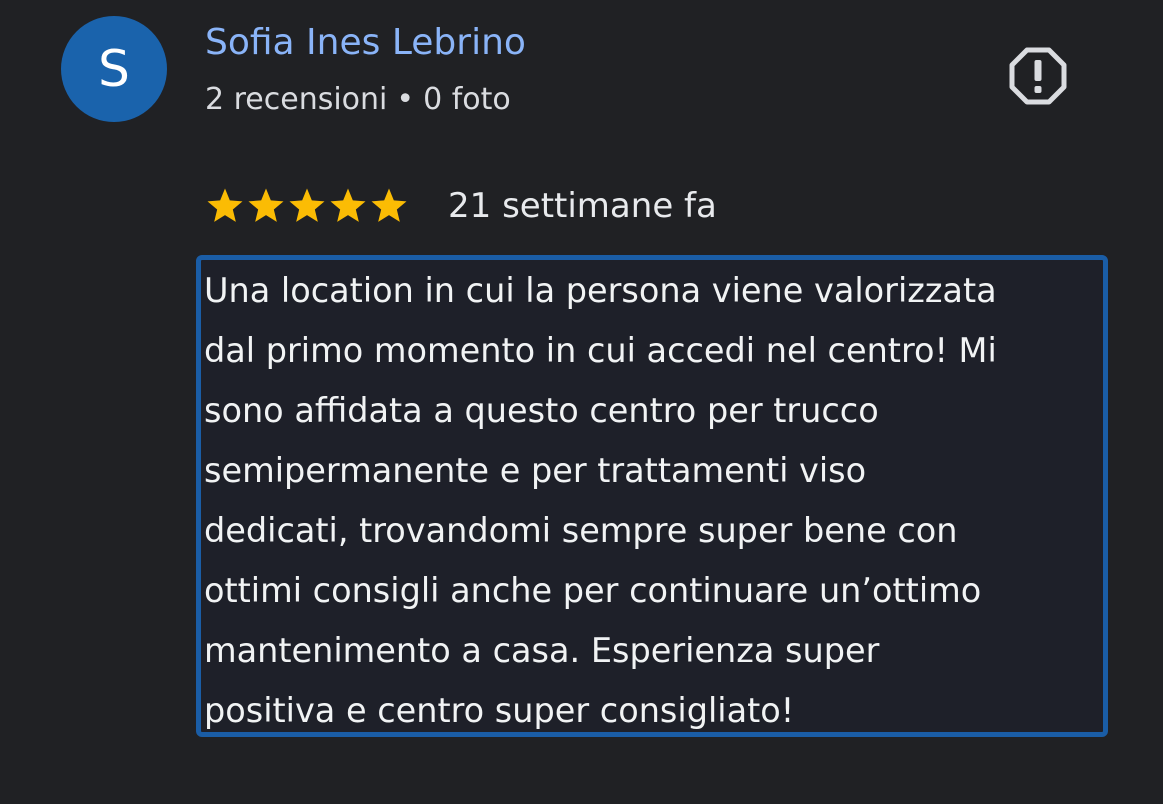 The height and width of the screenshot is (804, 1163). I want to click on photos-count: 0 foto, so click(467, 99).